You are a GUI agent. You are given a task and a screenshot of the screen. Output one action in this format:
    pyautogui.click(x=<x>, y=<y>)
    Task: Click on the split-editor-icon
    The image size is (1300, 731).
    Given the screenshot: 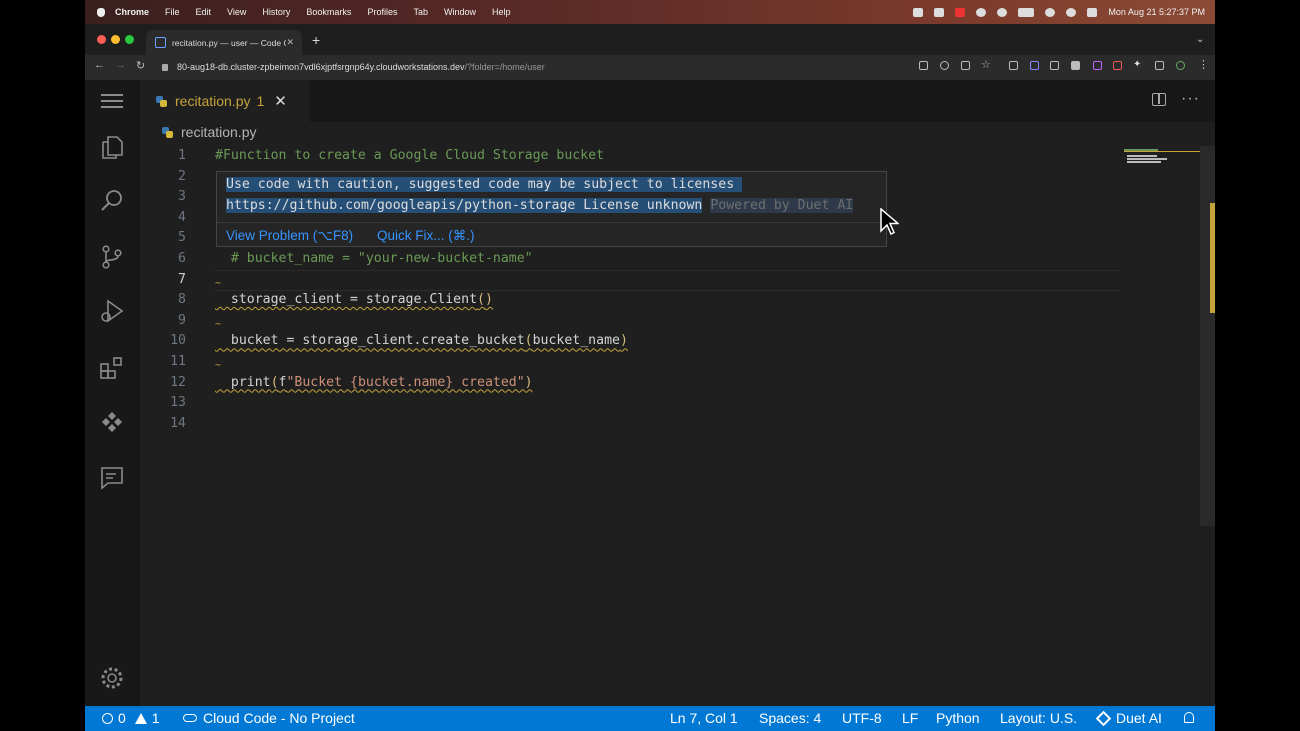 What is the action you would take?
    pyautogui.click(x=1159, y=99)
    